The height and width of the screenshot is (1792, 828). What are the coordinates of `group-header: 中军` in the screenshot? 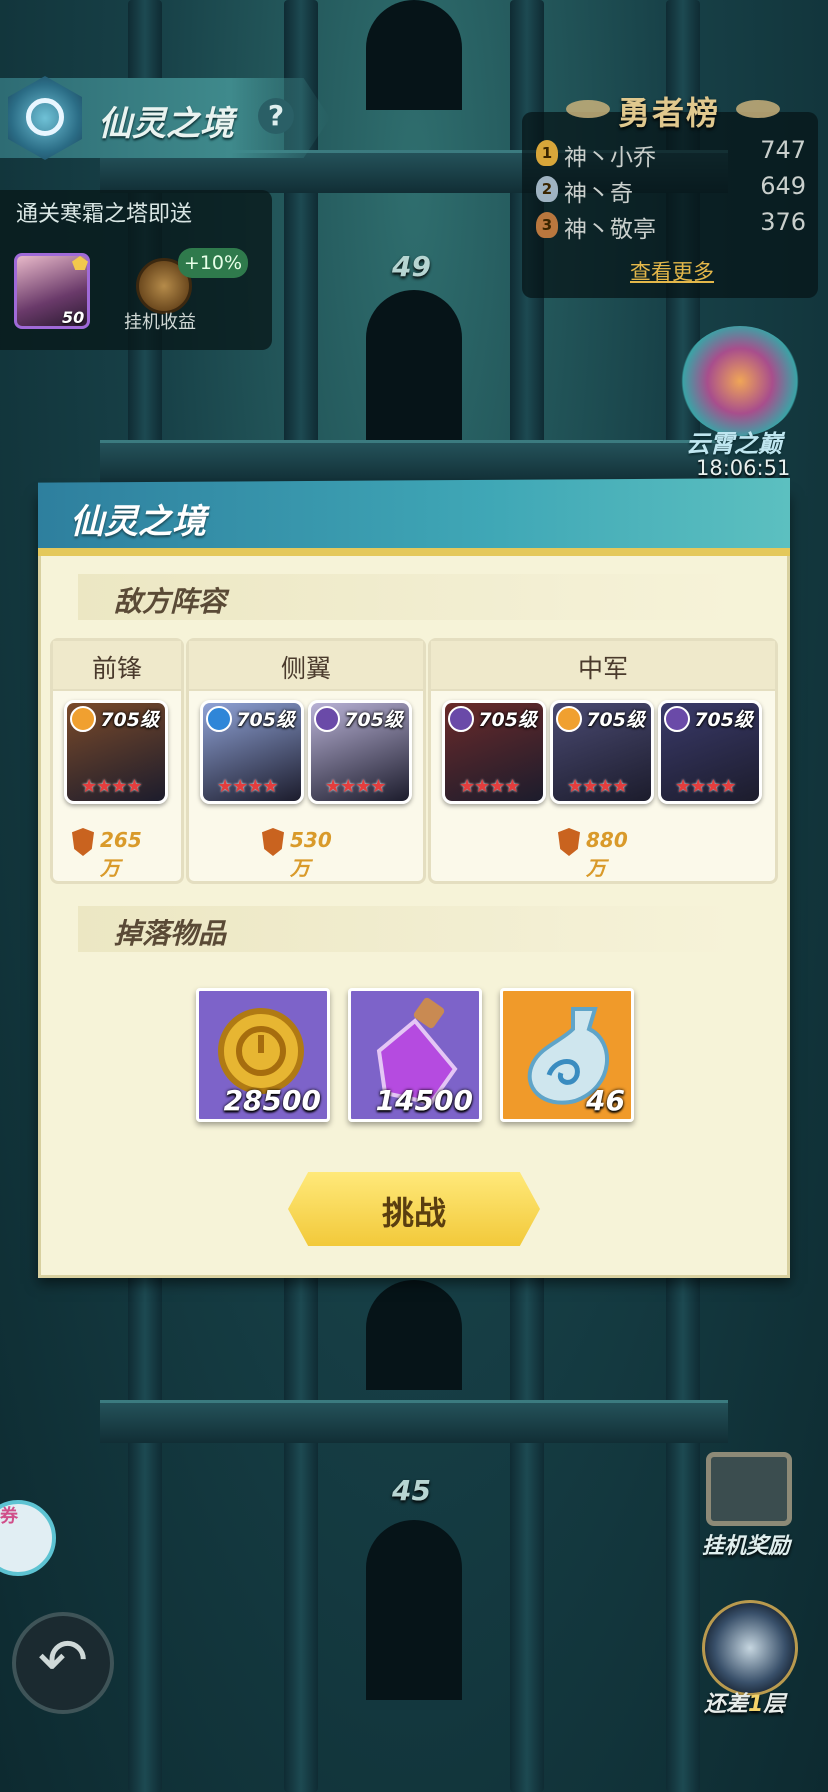 It's located at (603, 666).